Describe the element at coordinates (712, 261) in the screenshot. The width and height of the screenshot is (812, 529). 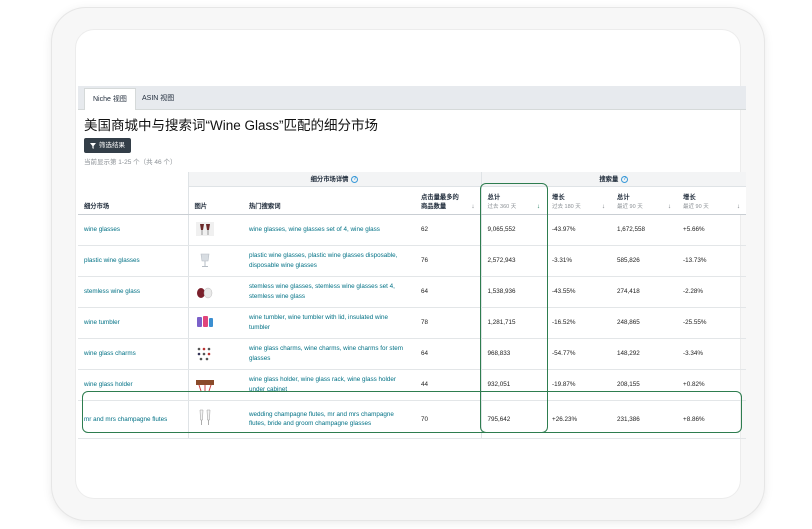
I see `growth-90-cell: -13.73%` at that location.